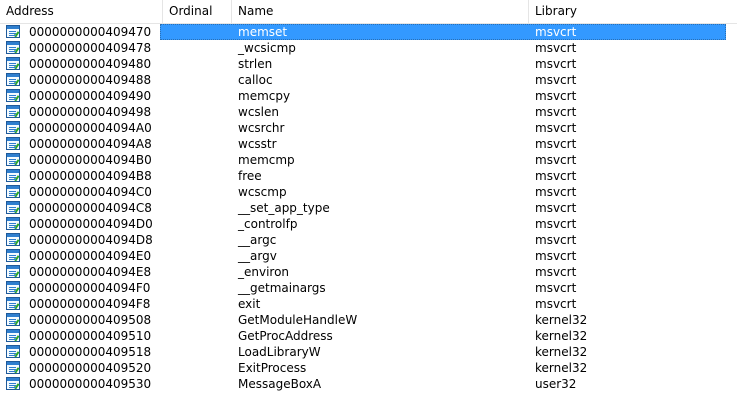 The image size is (737, 406). Describe the element at coordinates (368, 304) in the screenshot. I see `table-row: 00000000004094F8 exit msvcrt` at that location.